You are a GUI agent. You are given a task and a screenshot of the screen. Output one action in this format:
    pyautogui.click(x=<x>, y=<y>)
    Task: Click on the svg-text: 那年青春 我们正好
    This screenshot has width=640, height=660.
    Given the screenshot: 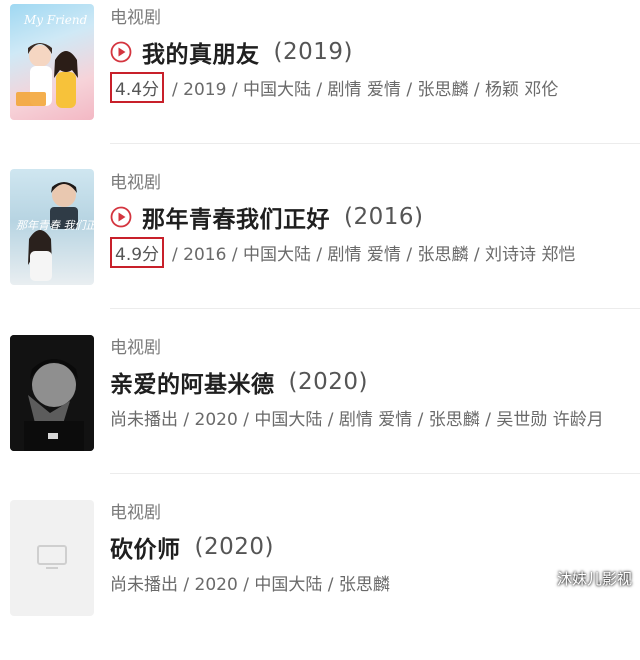 What is the action you would take?
    pyautogui.click(x=55, y=225)
    